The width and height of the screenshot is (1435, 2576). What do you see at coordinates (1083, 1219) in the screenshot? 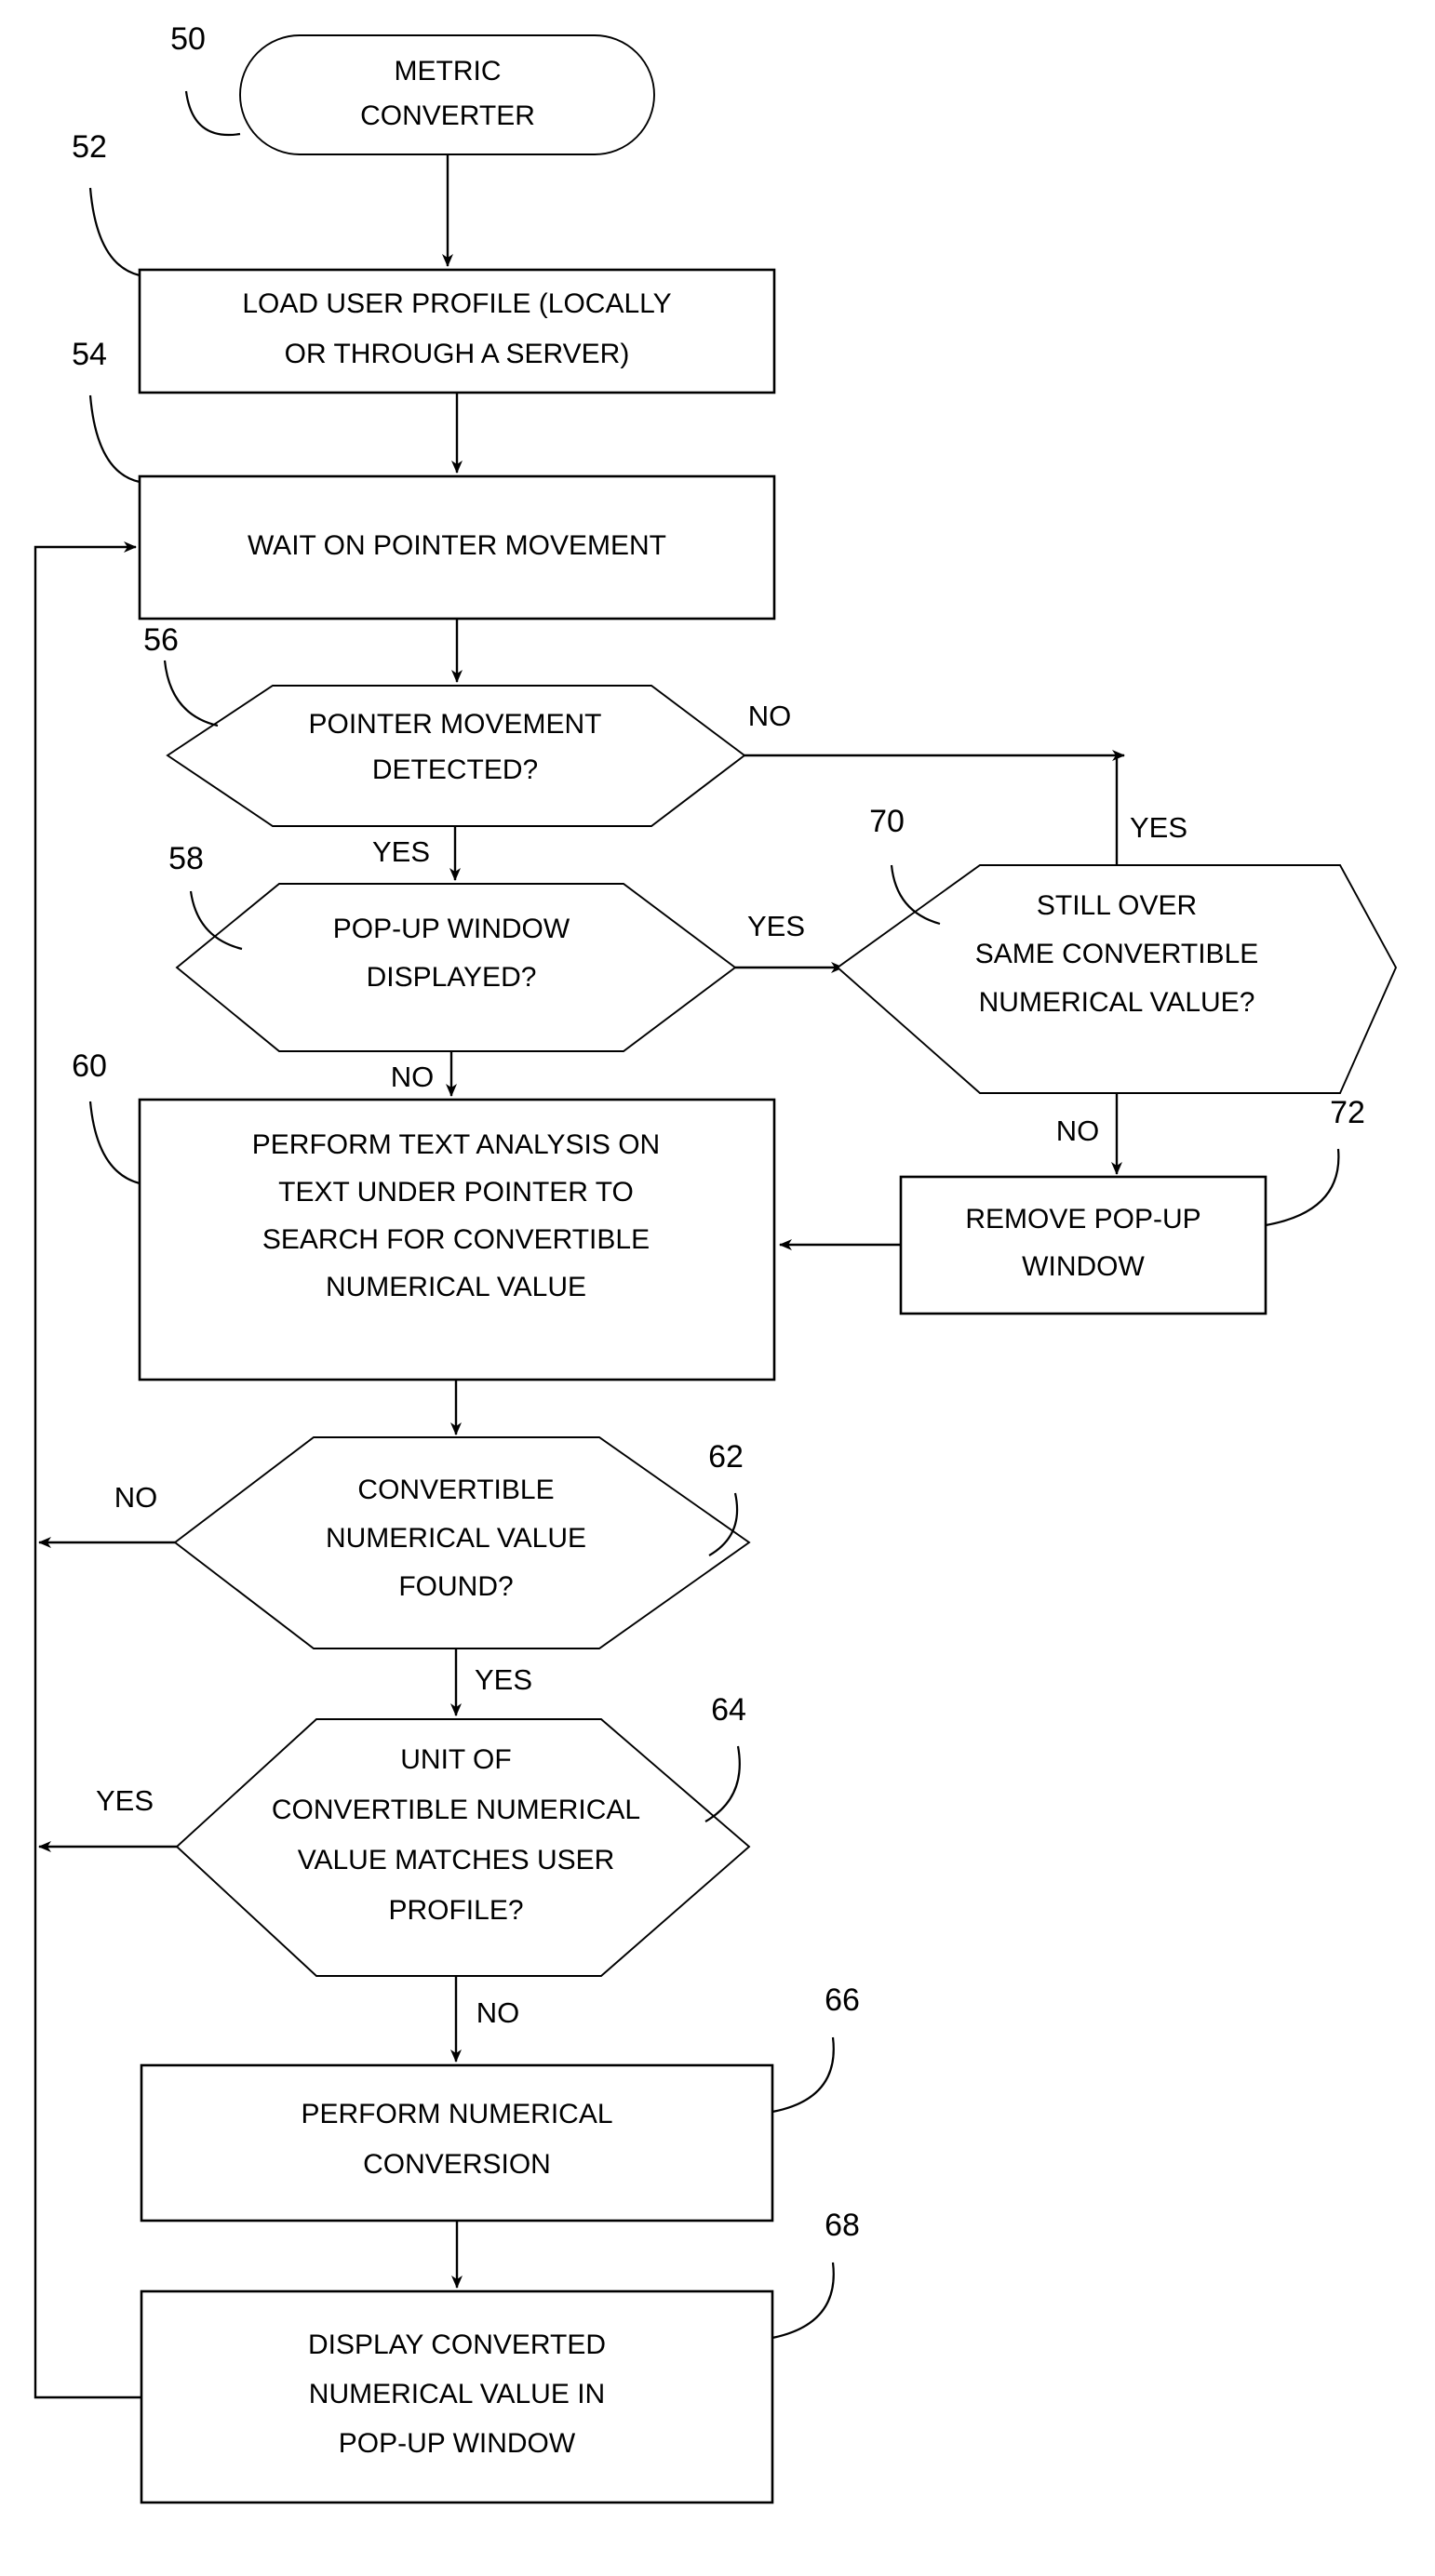
I see `node-72-line-1: REMOVE POP-UP` at bounding box center [1083, 1219].